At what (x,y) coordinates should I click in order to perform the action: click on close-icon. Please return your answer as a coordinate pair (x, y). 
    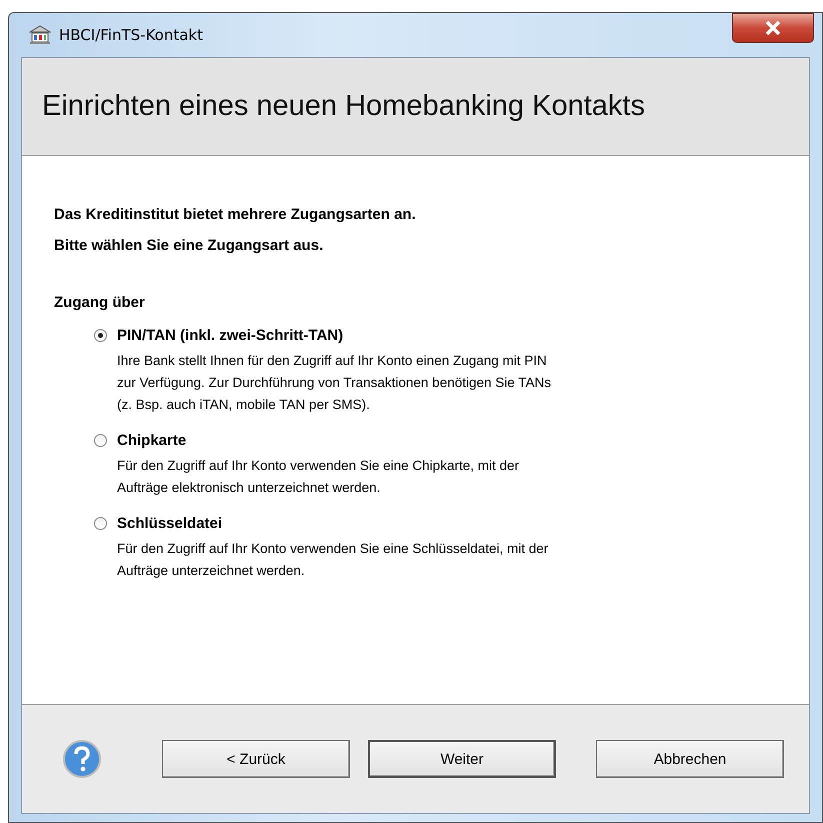
    Looking at the image, I should click on (773, 28).